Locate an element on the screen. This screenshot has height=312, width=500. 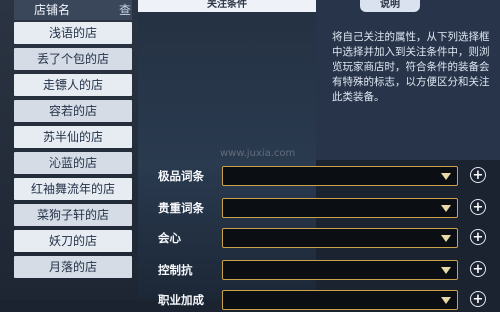
shop-name-column-header: 店铺名 is located at coordinates (52, 10).